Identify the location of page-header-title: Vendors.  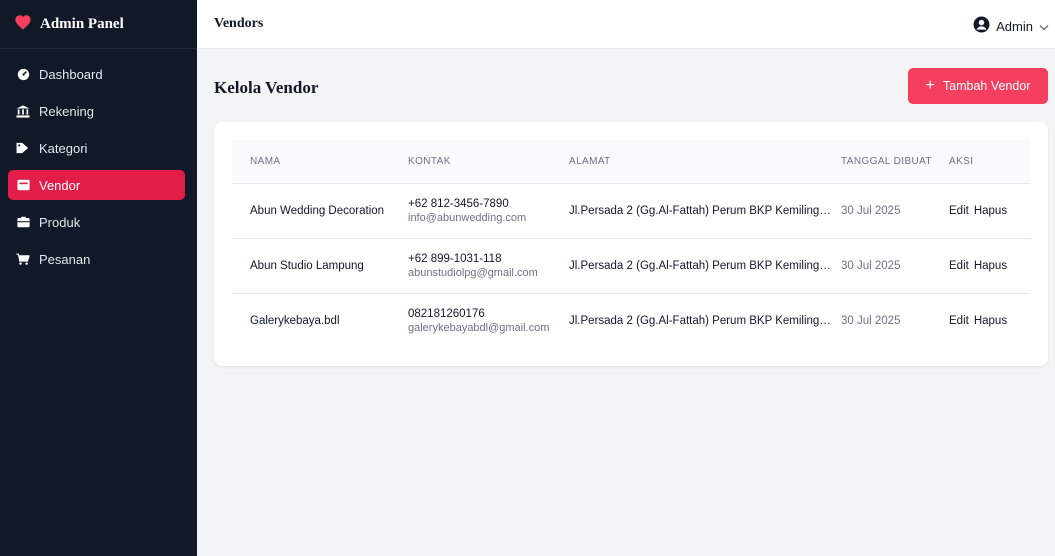
(239, 23).